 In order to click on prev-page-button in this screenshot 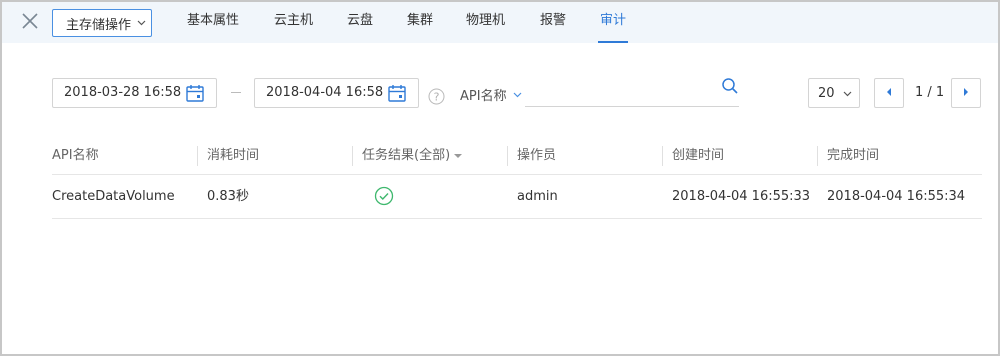, I will do `click(889, 93)`.